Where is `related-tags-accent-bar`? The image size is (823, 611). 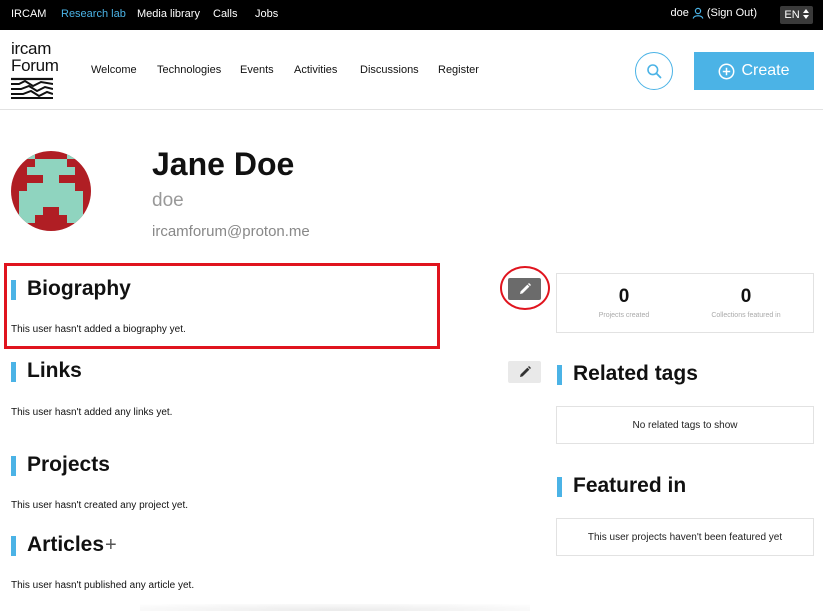 related-tags-accent-bar is located at coordinates (559, 375).